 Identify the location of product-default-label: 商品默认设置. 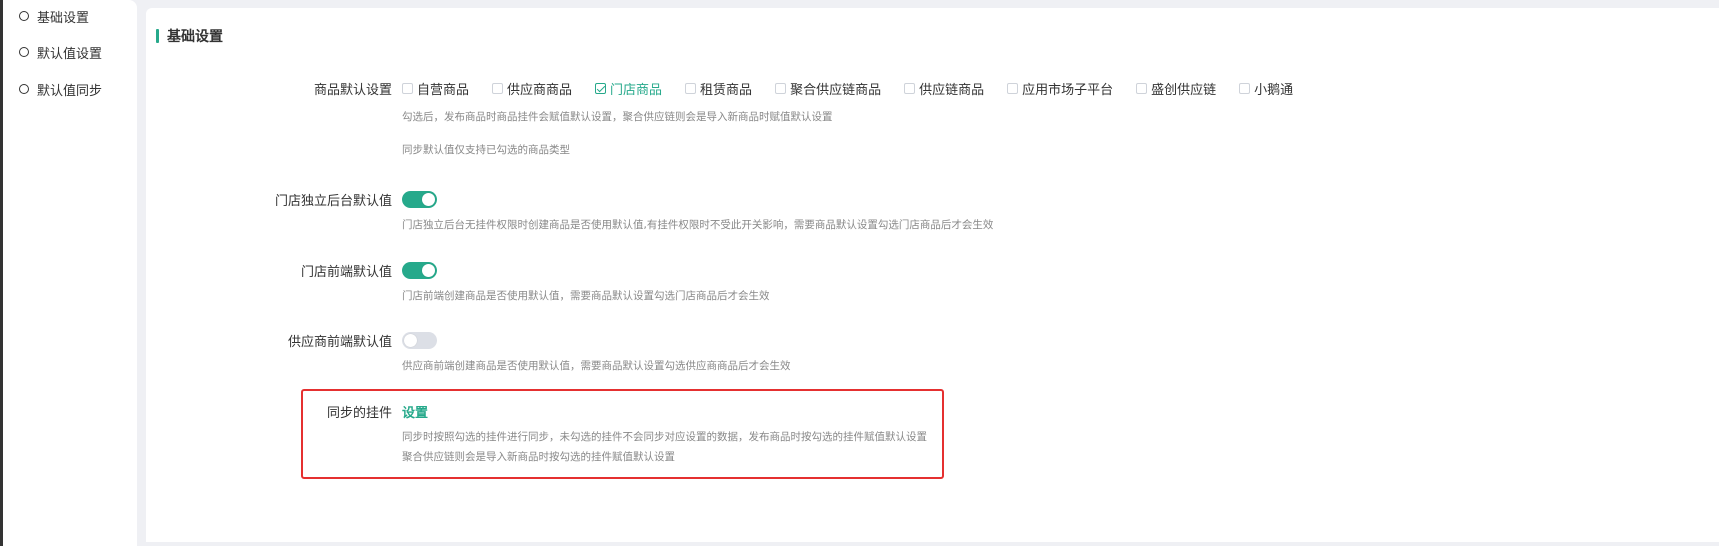
(352, 90).